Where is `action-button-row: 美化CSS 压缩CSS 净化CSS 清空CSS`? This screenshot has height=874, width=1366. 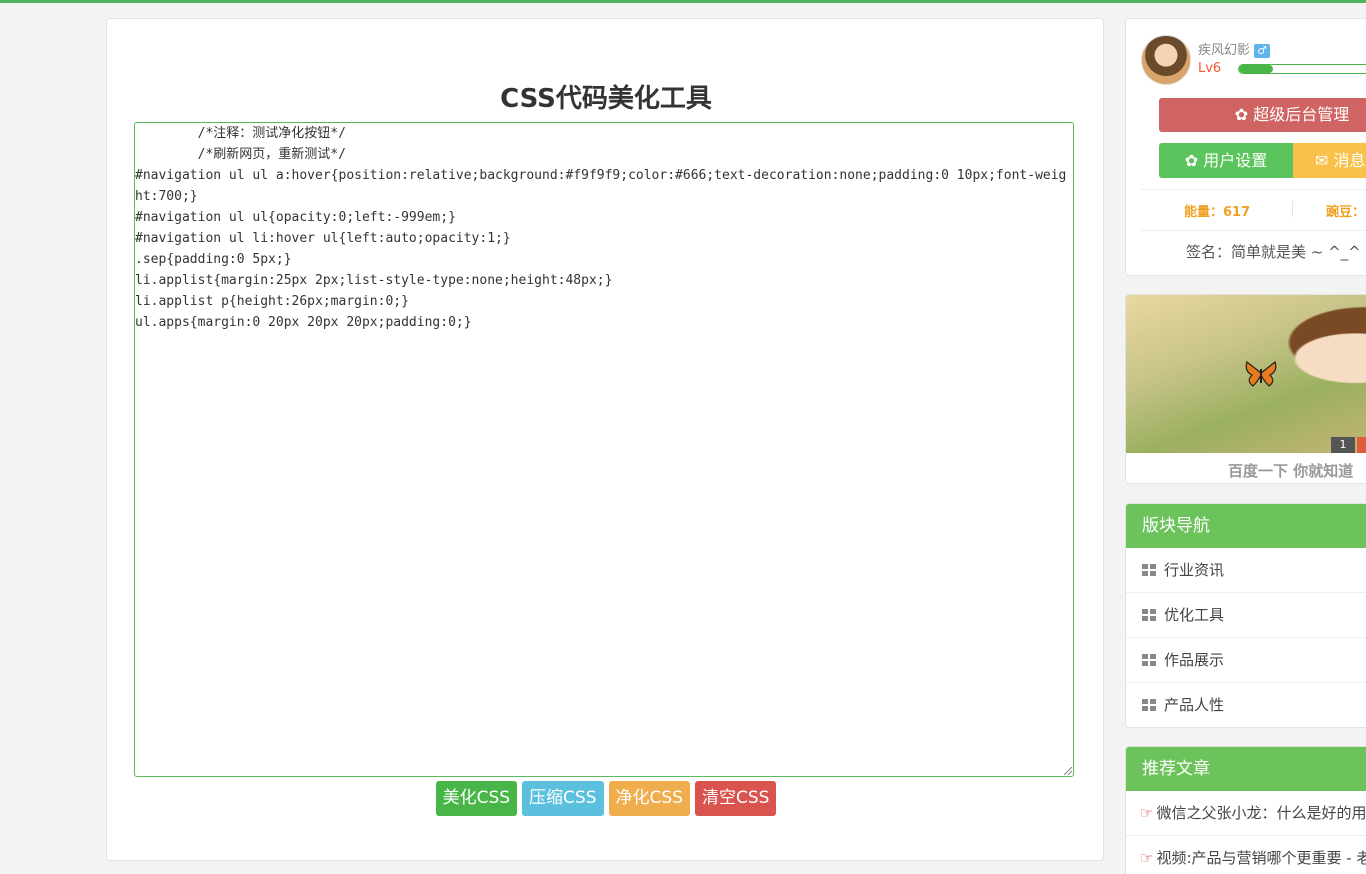
action-button-row: 美化CSS 压缩CSS 净化CSS 清空CSS is located at coordinates (606, 798).